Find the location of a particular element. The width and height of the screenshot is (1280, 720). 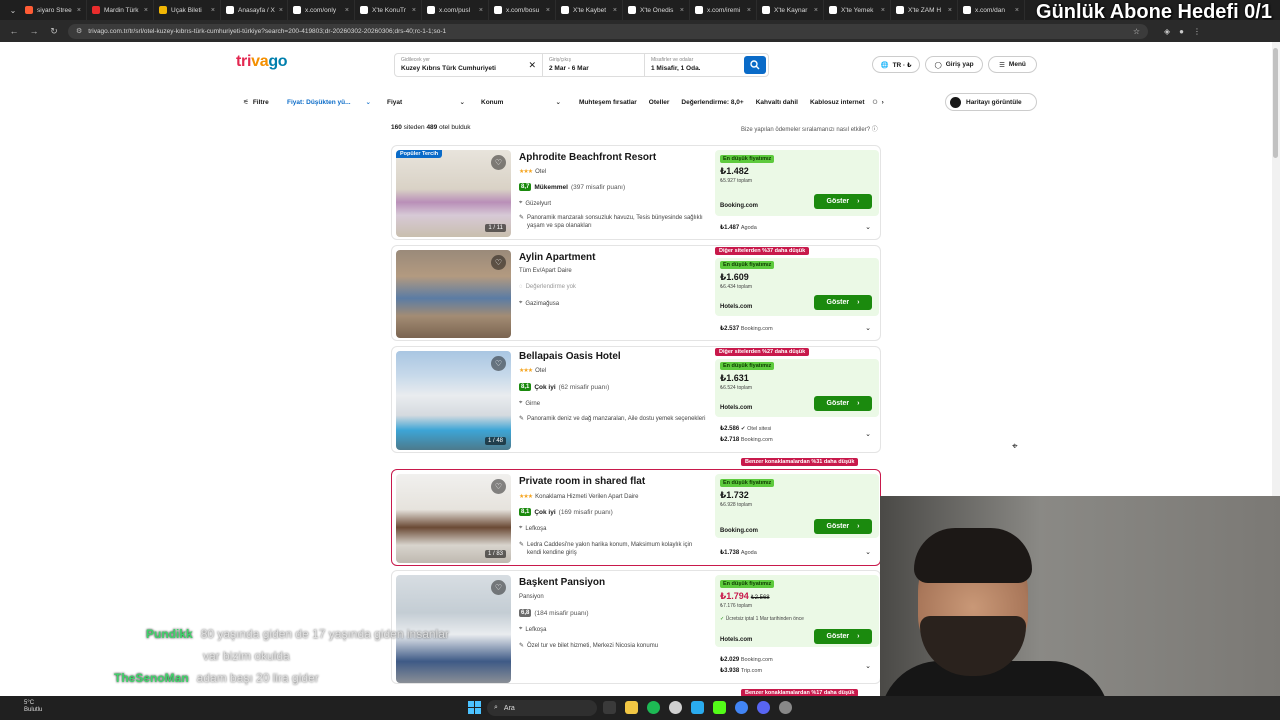

browser-tab: X'te Kaynar × is located at coordinates (790, 10).